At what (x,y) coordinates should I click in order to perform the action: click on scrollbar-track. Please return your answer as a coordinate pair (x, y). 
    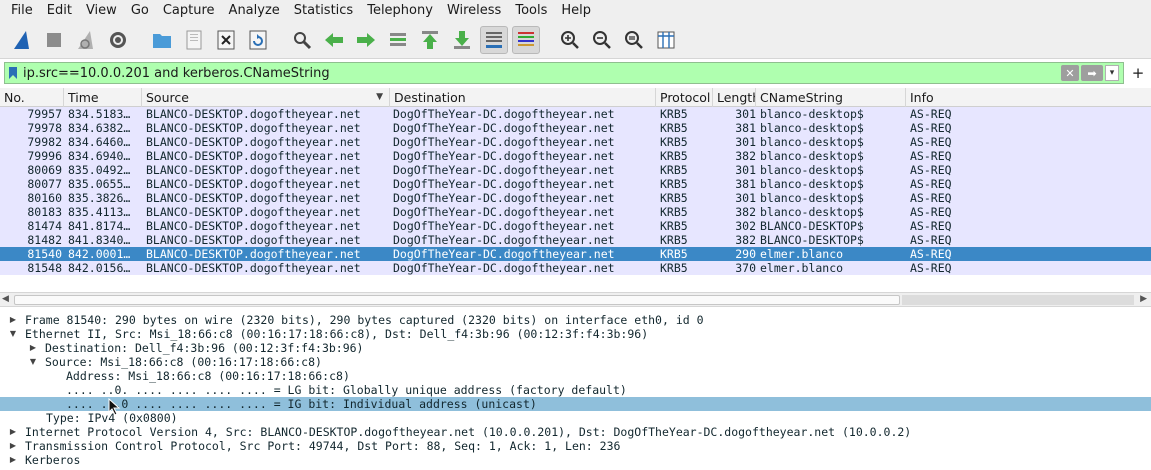
    Looking at the image, I should click on (1018, 300).